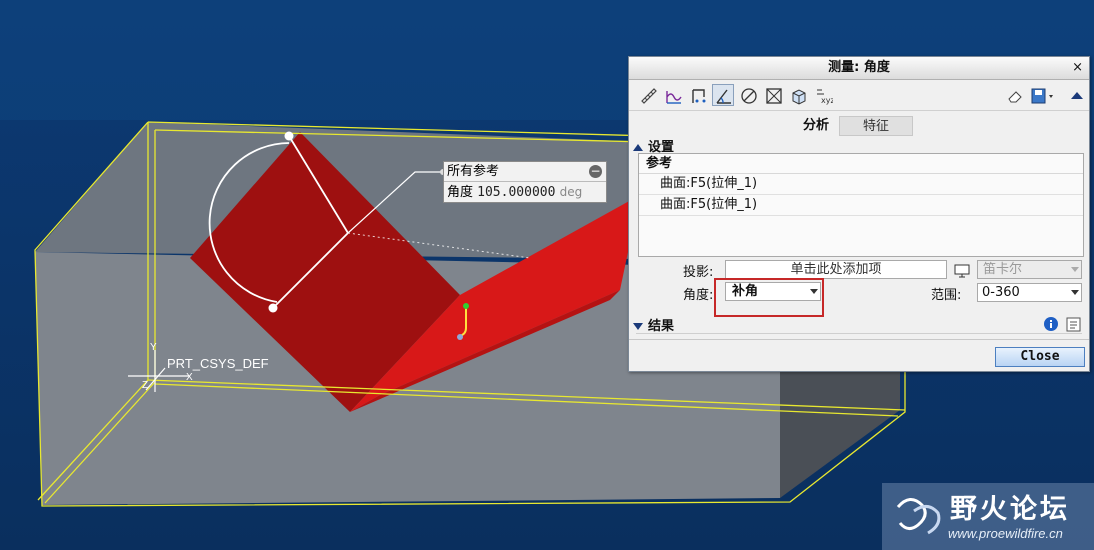  I want to click on coordinate-system-value: 笛卡尔, so click(1003, 269).